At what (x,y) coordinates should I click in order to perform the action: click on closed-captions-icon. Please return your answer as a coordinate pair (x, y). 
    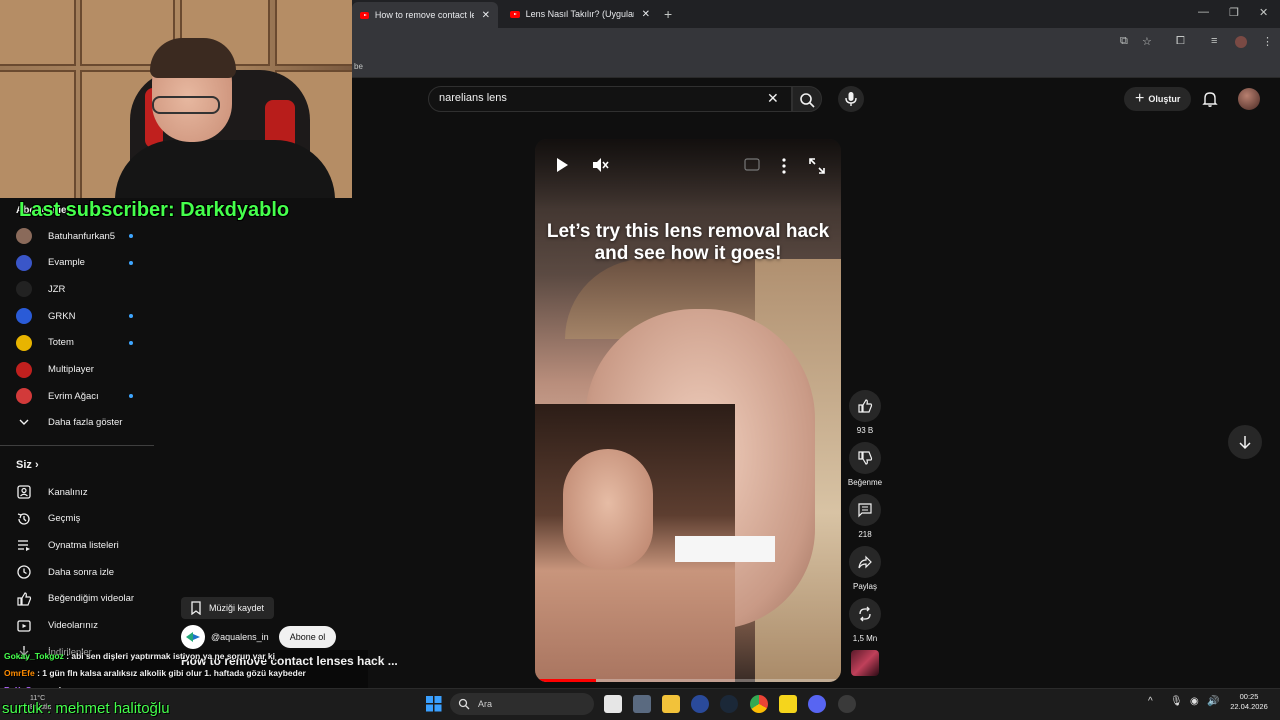
    Looking at the image, I should click on (752, 165).